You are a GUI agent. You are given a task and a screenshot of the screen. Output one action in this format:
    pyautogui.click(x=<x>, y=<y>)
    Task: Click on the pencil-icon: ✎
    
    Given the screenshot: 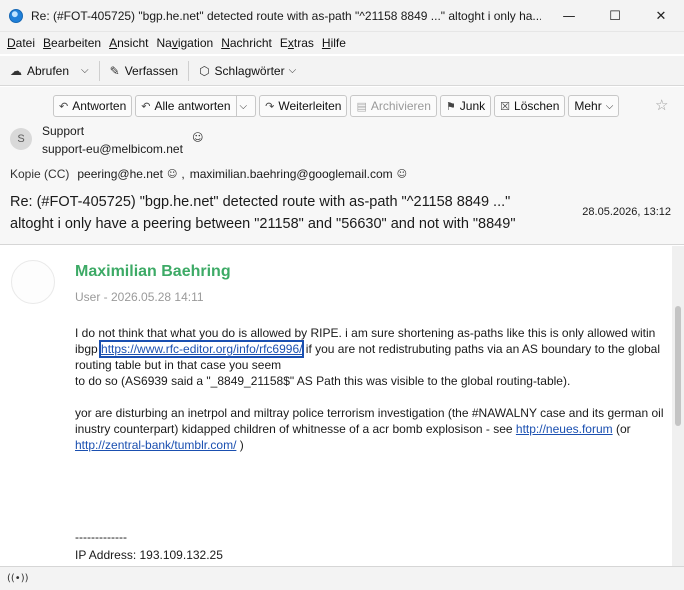 What is the action you would take?
    pyautogui.click(x=114, y=70)
    